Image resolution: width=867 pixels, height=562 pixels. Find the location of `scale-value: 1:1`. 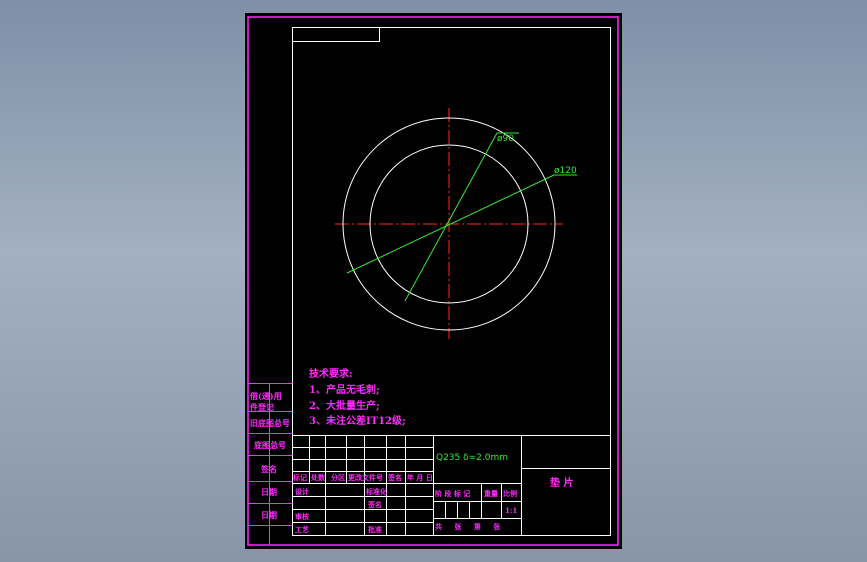

scale-value: 1:1 is located at coordinates (511, 510).